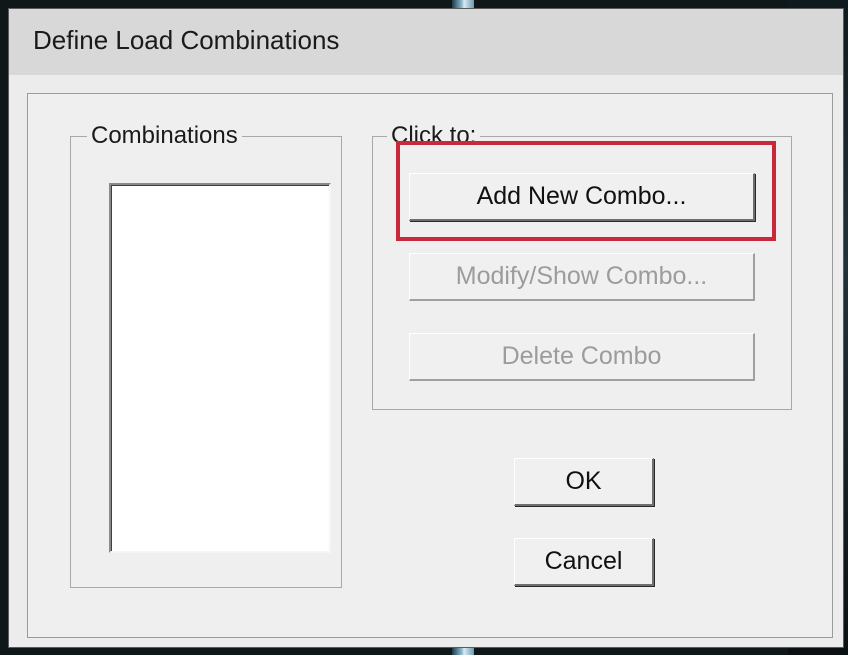 Image resolution: width=848 pixels, height=655 pixels. I want to click on ok-button: OK, so click(584, 482).